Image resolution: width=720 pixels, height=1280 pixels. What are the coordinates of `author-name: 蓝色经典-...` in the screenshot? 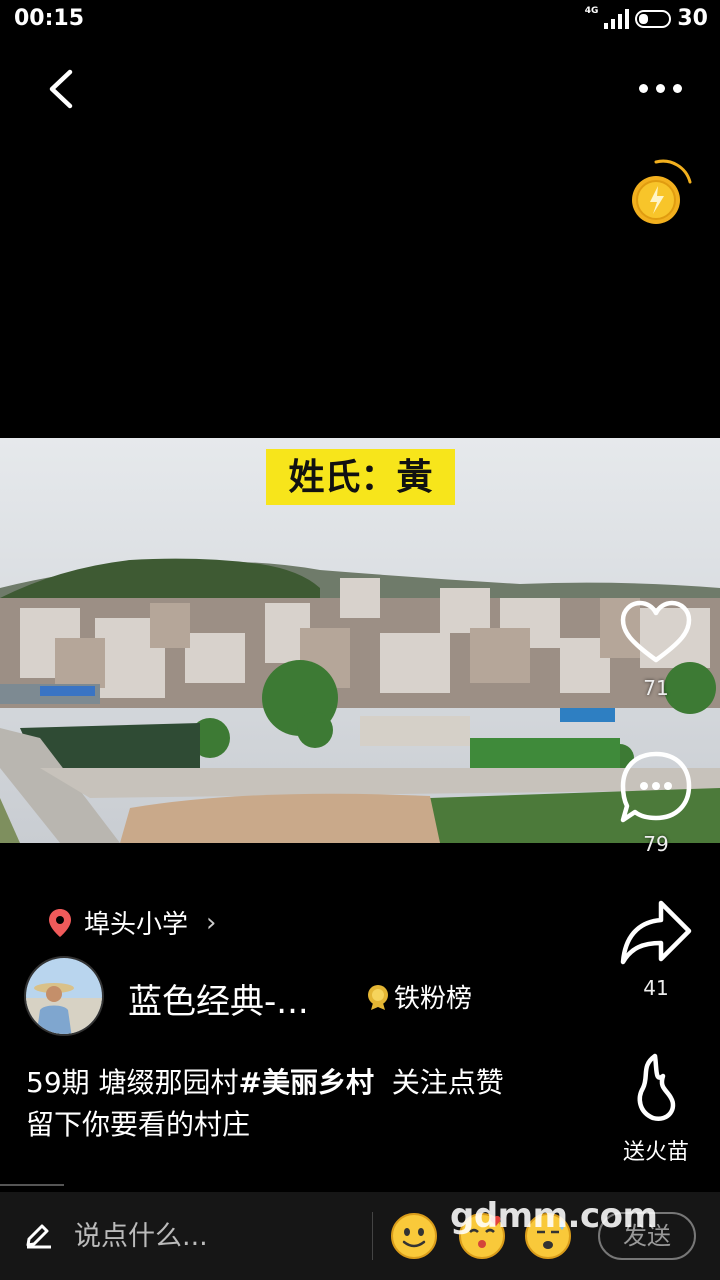 It's located at (218, 998).